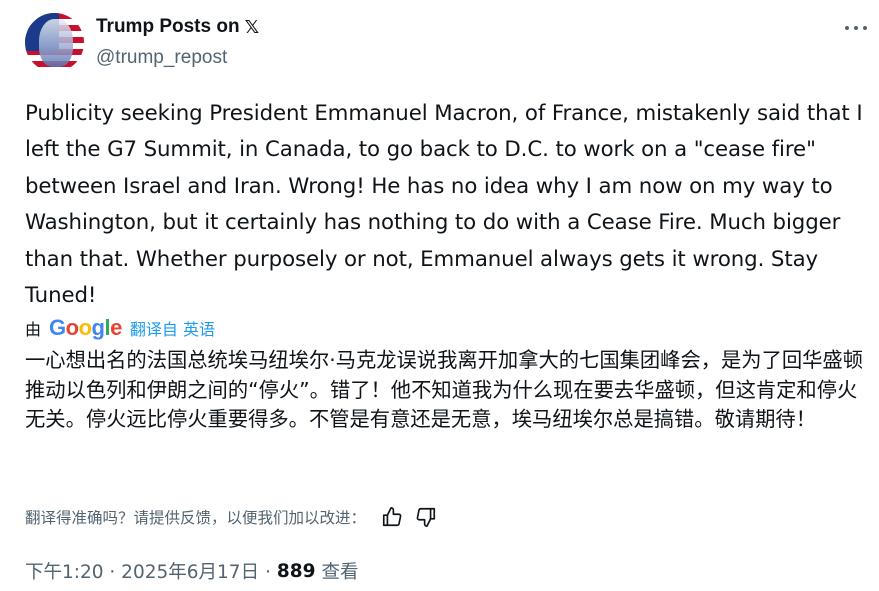  Describe the element at coordinates (161, 58) in the screenshot. I see `author-handle: @trump_repost` at that location.